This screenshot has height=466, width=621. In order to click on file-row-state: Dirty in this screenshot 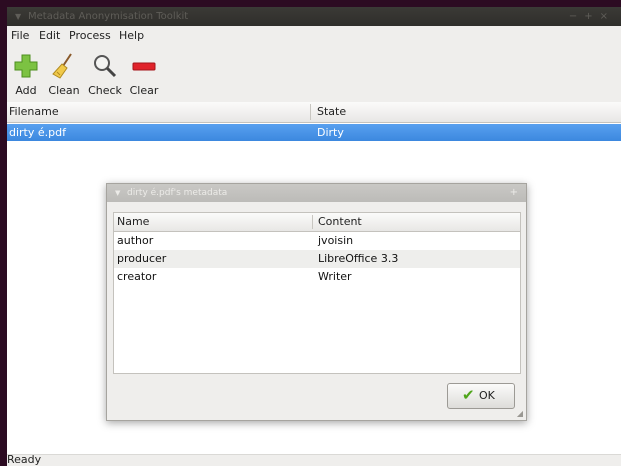, I will do `click(330, 132)`.